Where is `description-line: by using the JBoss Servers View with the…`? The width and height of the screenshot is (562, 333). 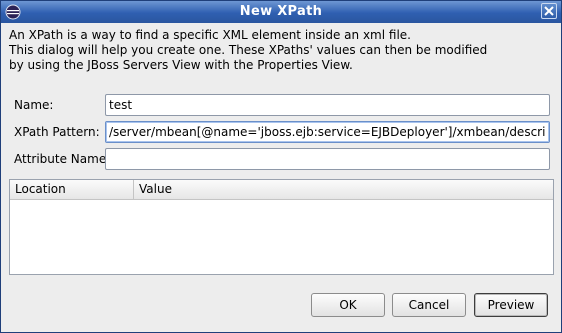 description-line: by using the JBoss Servers View with the… is located at coordinates (181, 65).